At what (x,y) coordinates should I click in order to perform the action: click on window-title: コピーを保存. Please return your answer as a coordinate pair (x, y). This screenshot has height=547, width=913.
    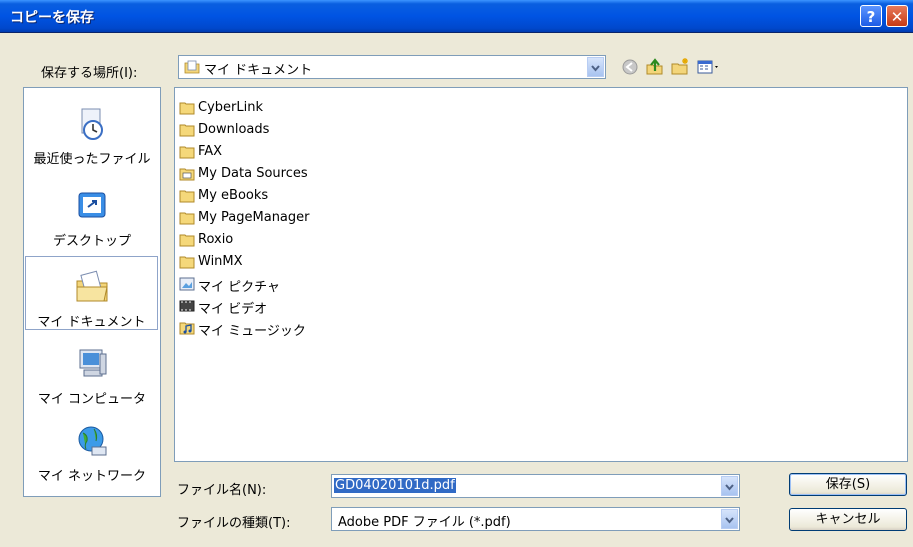
    Looking at the image, I should click on (52, 18).